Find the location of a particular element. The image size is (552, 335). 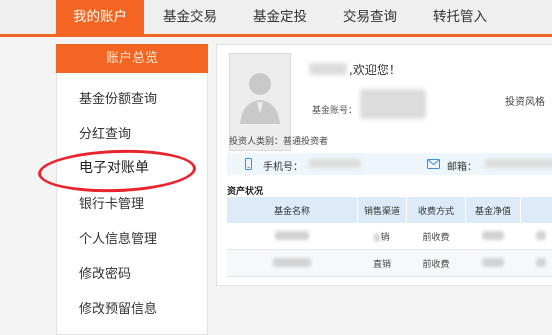

tab-fund-trading: 基金交易 is located at coordinates (190, 17).